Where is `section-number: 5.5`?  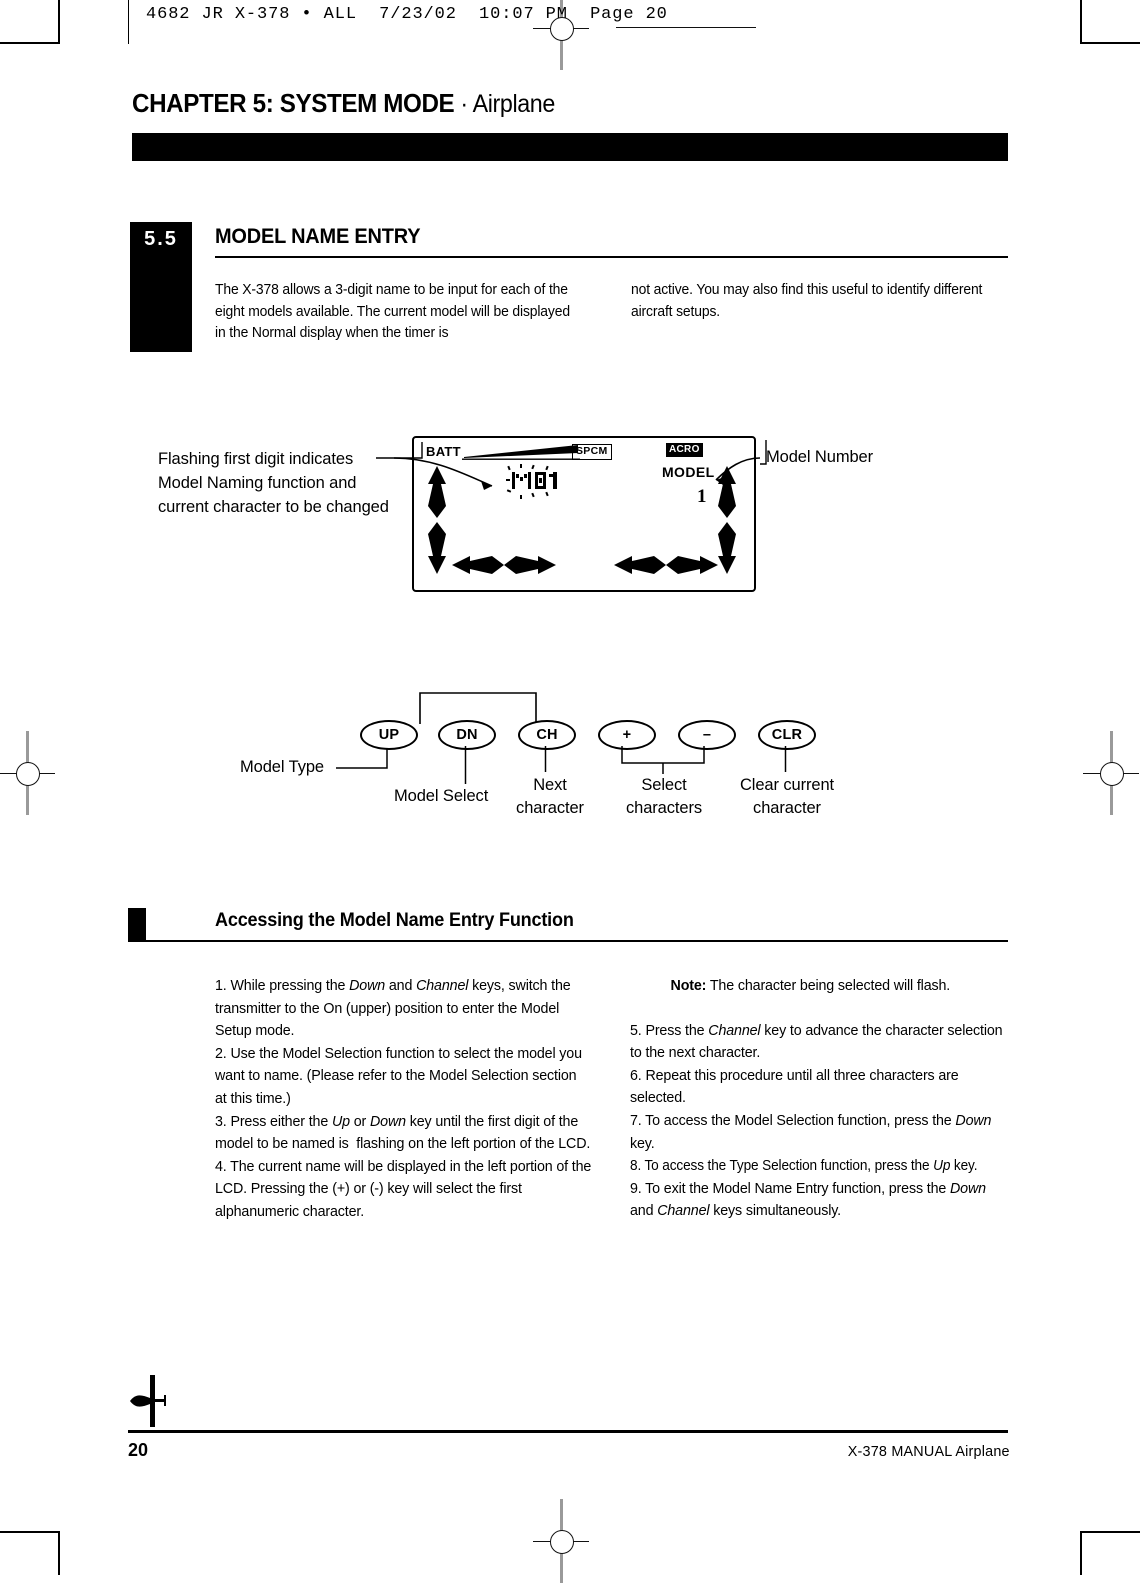
section-number: 5.5 is located at coordinates (161, 239).